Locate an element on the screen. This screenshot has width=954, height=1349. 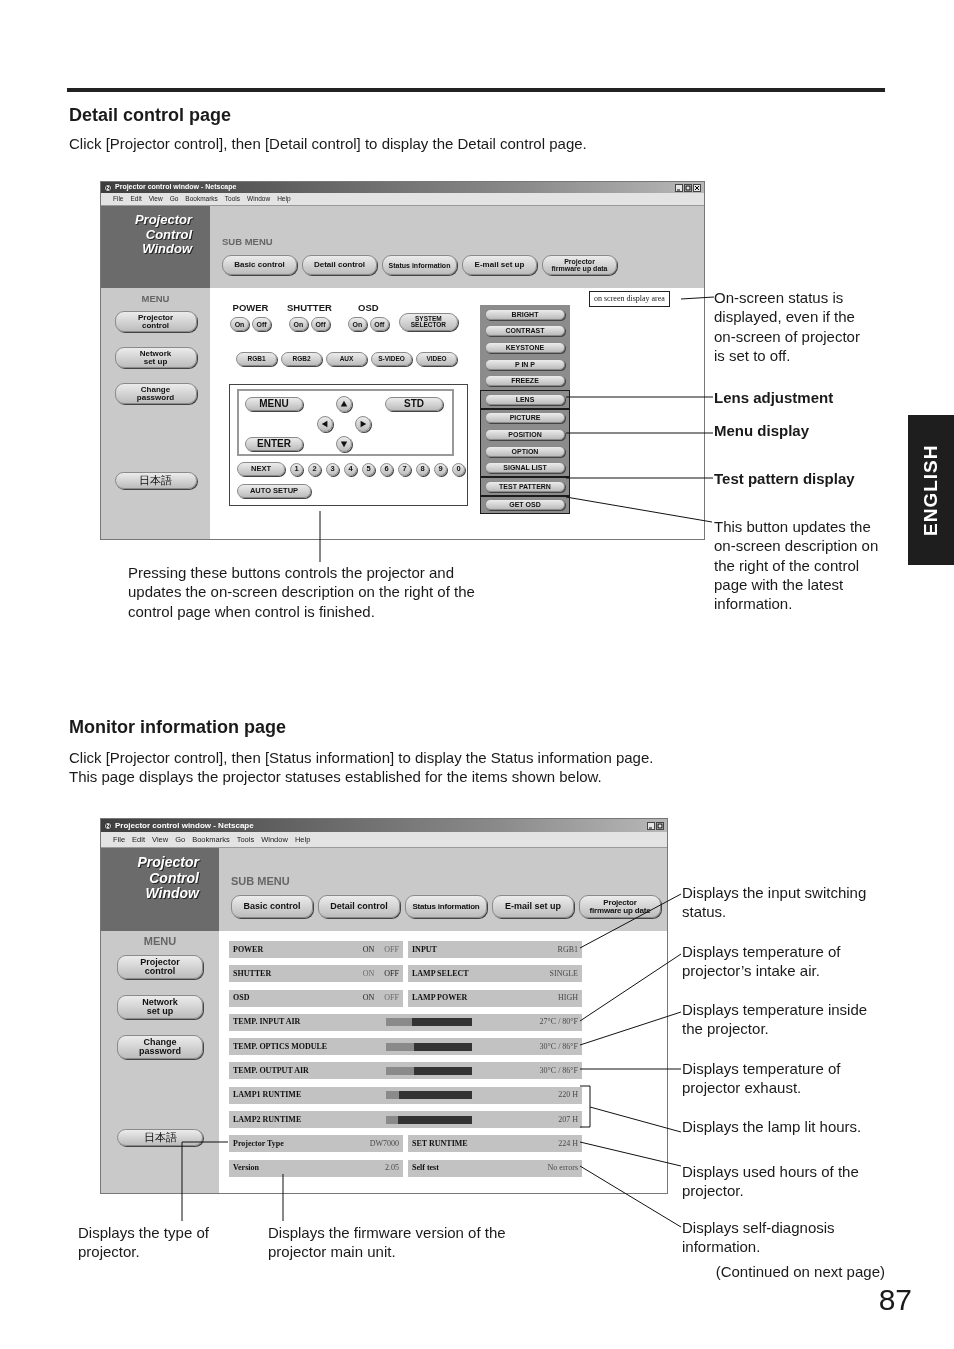
status-label: Version is located at coordinates (246, 1168).